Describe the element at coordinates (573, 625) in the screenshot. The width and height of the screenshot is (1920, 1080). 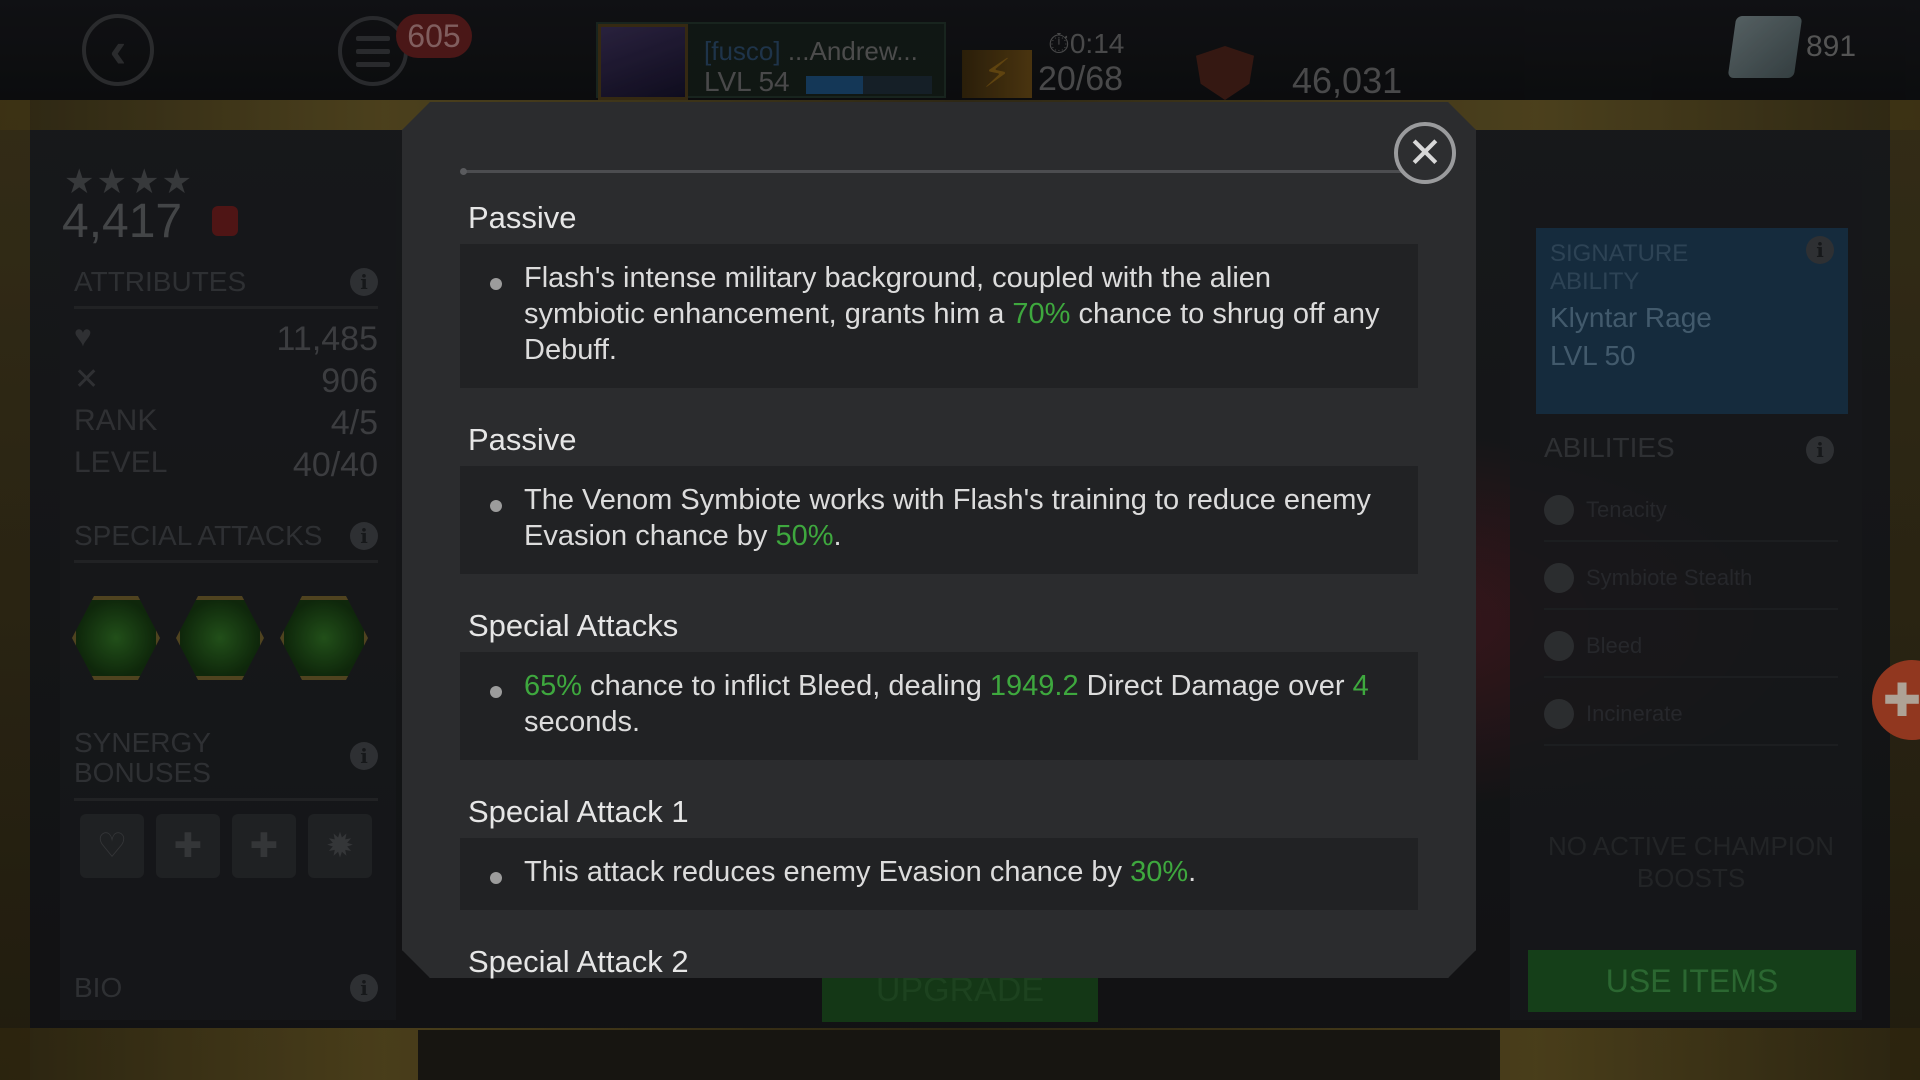
I see `section-title: Special Attacks` at that location.